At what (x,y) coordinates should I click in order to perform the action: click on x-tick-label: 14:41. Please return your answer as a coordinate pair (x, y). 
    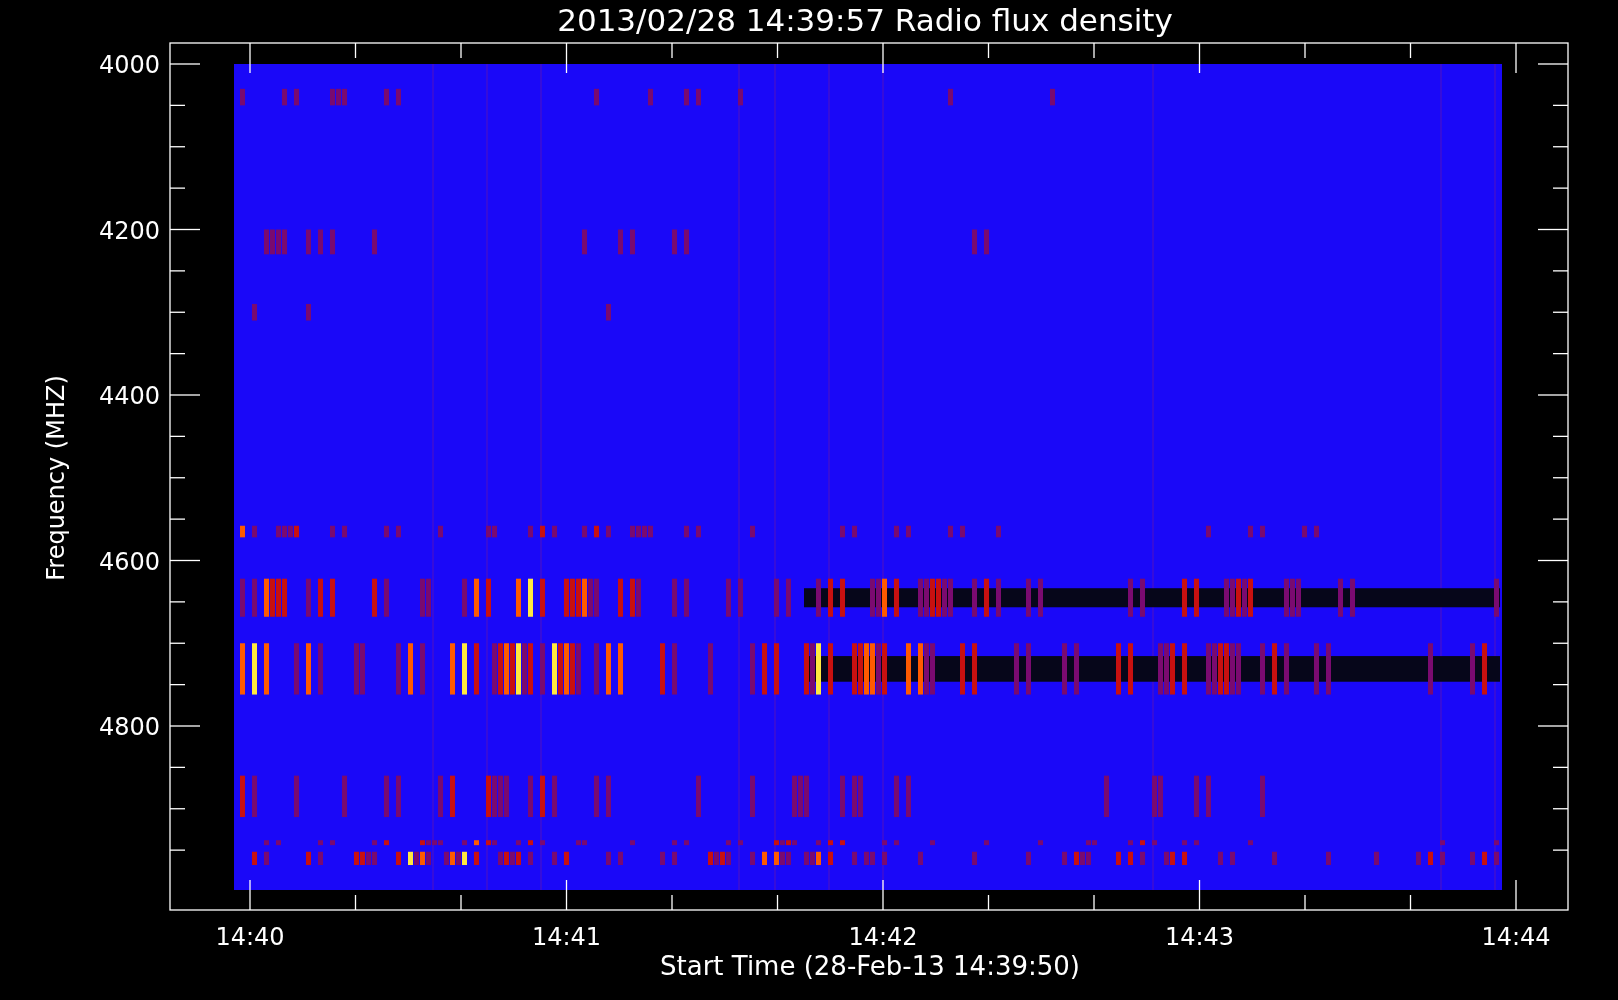
    Looking at the image, I should click on (566, 937).